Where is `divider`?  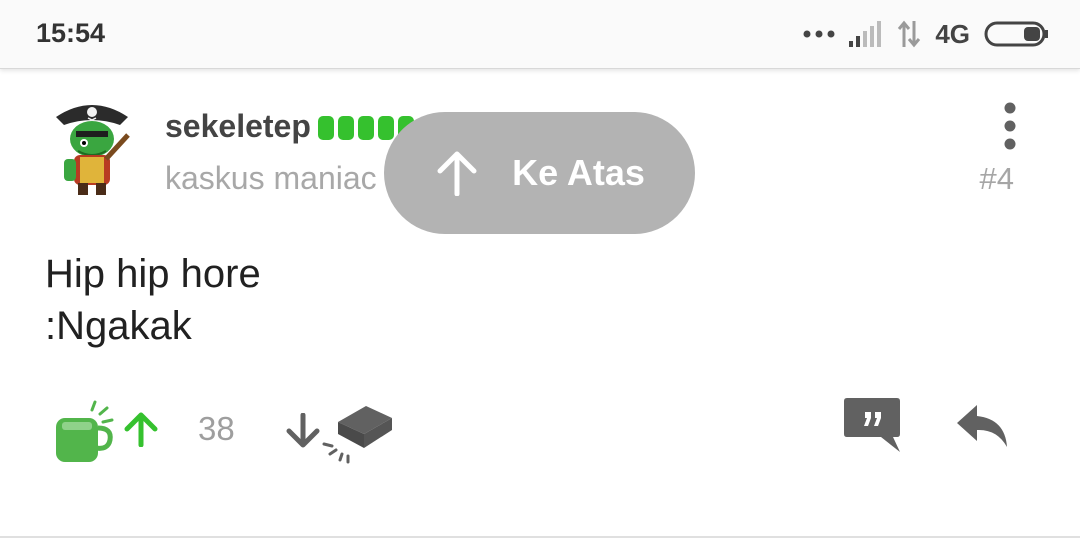 divider is located at coordinates (540, 537).